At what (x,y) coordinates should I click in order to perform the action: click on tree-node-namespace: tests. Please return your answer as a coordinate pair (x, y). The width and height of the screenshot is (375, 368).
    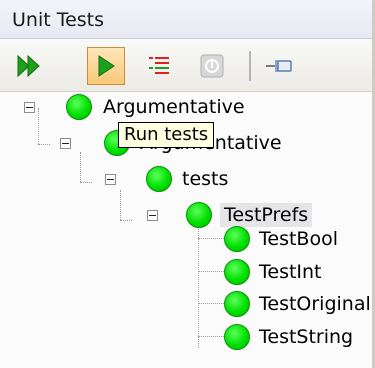
    Looking at the image, I should click on (186, 180).